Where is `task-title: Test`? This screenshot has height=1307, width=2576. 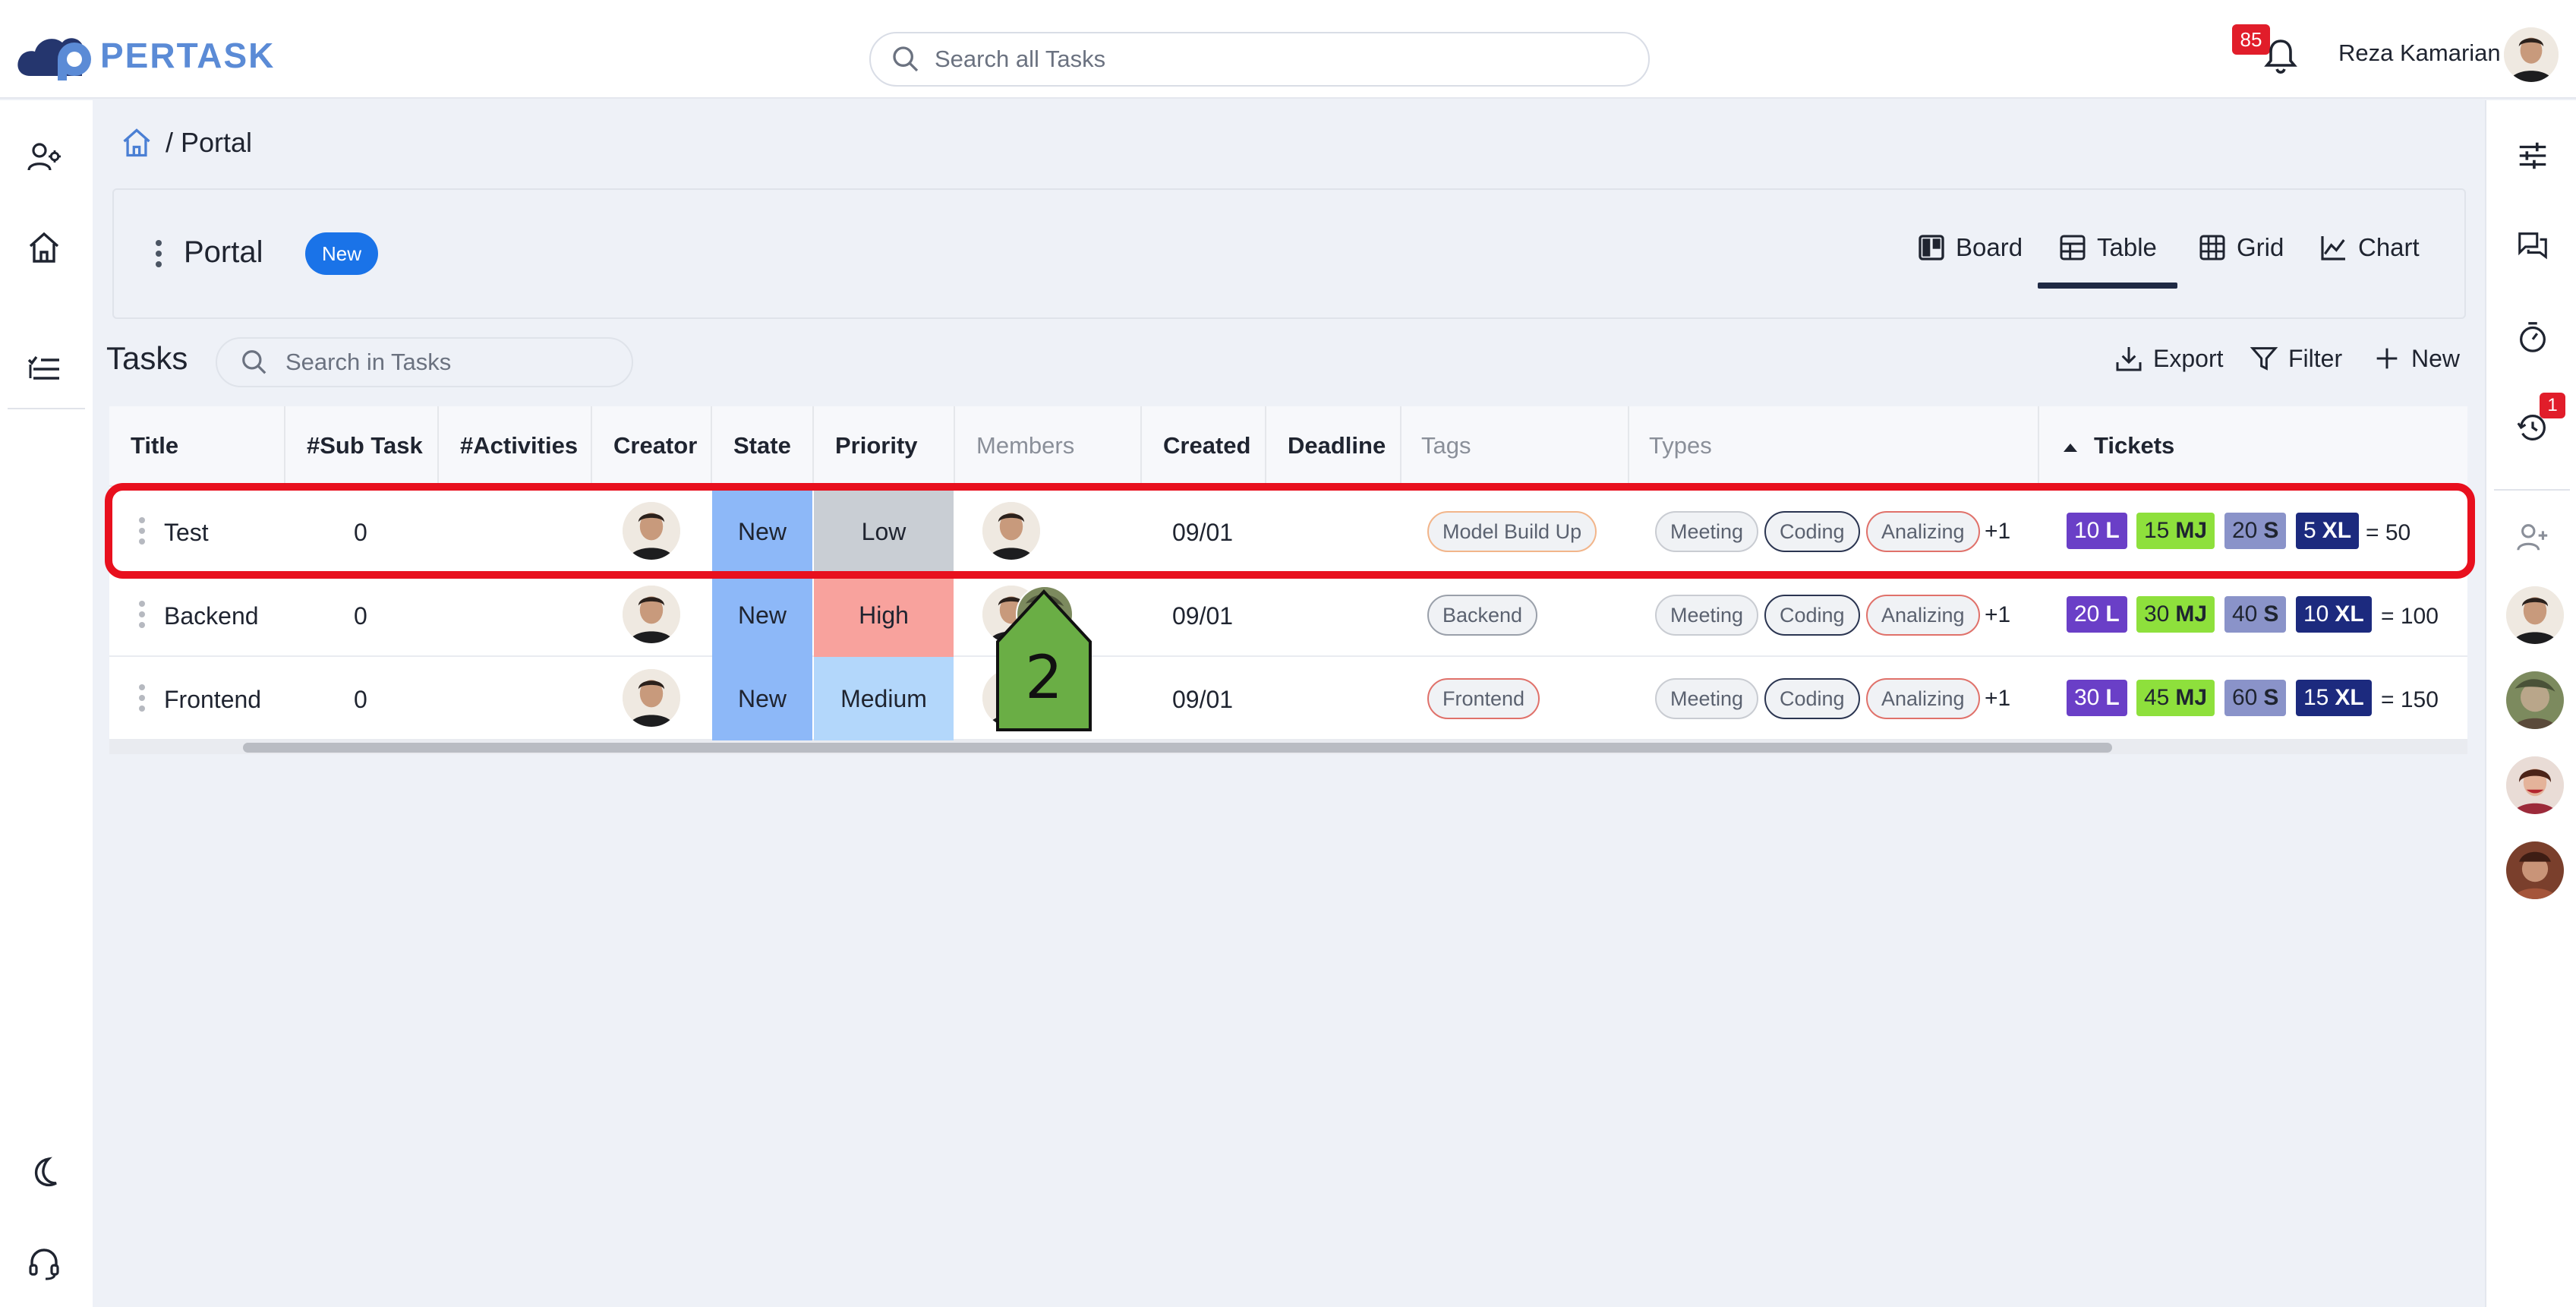
task-title: Test is located at coordinates (186, 533).